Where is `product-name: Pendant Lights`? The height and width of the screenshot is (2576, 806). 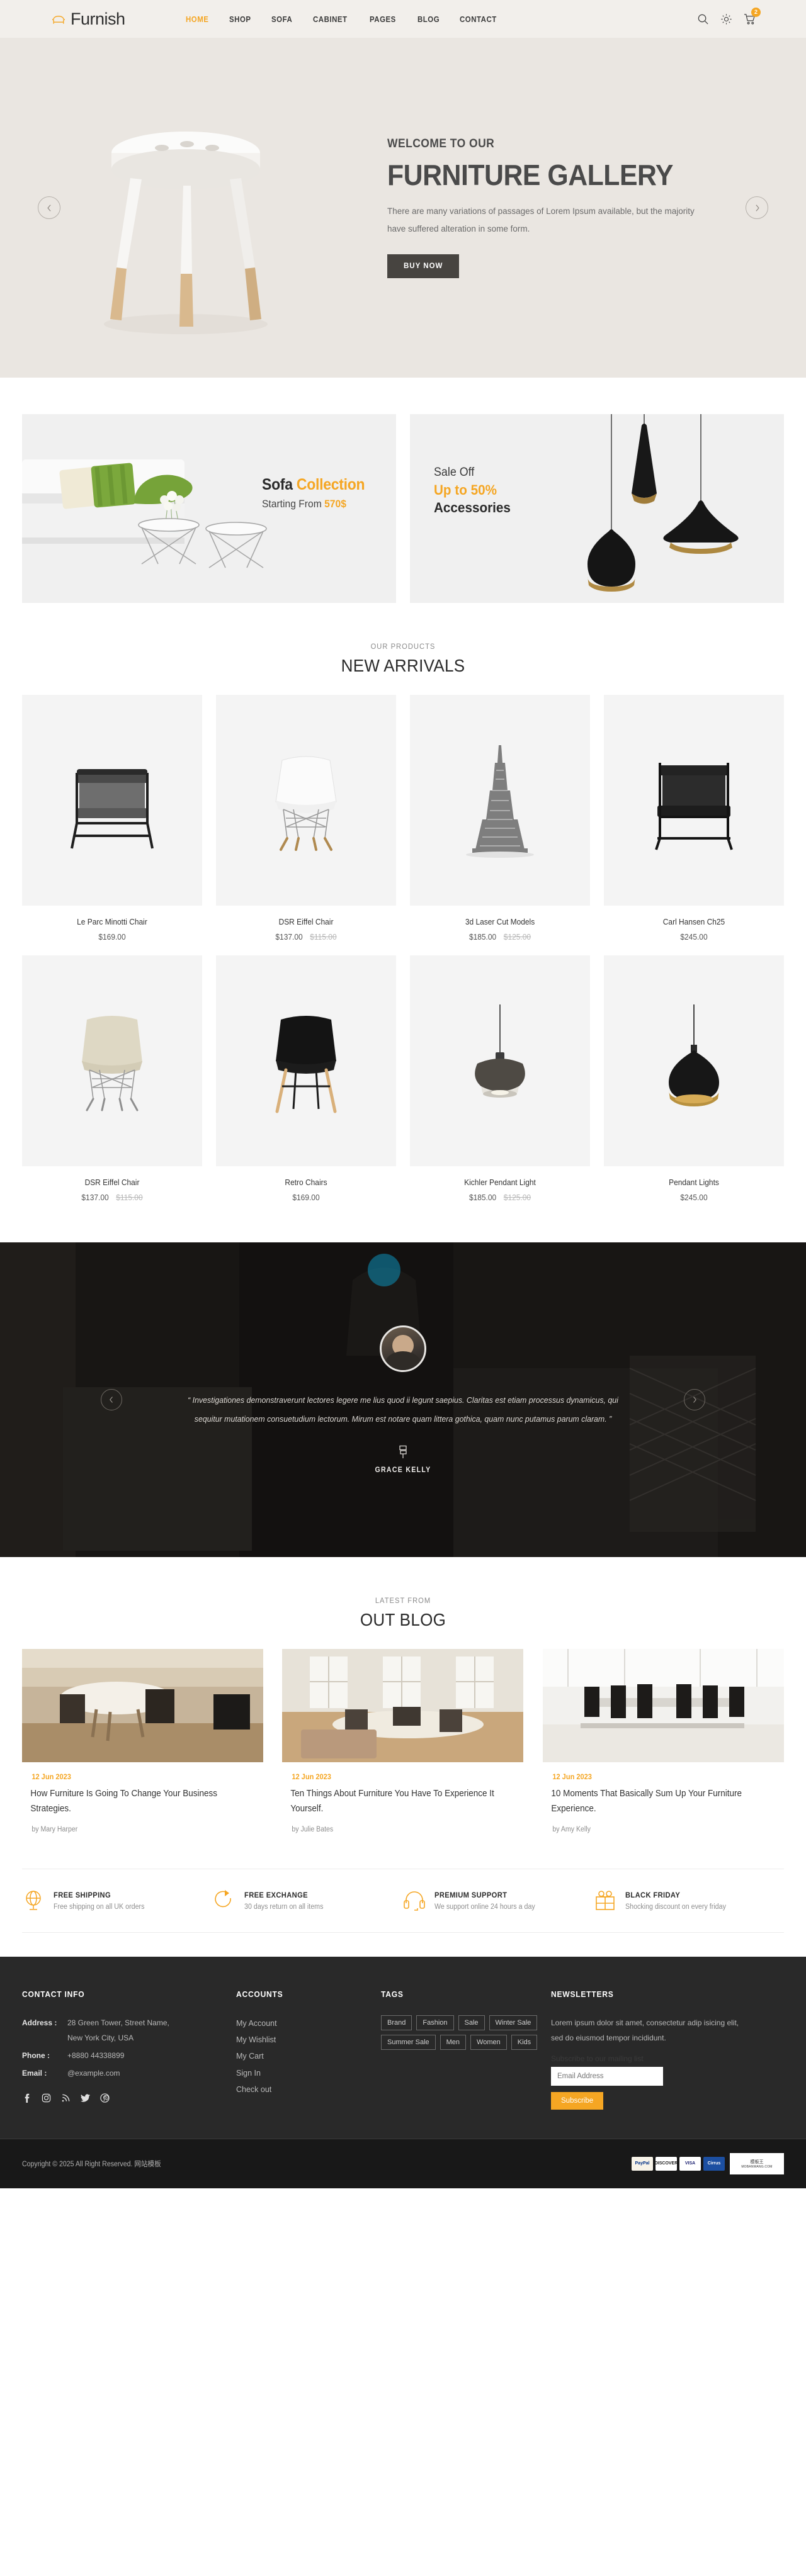 product-name: Pendant Lights is located at coordinates (694, 1182).